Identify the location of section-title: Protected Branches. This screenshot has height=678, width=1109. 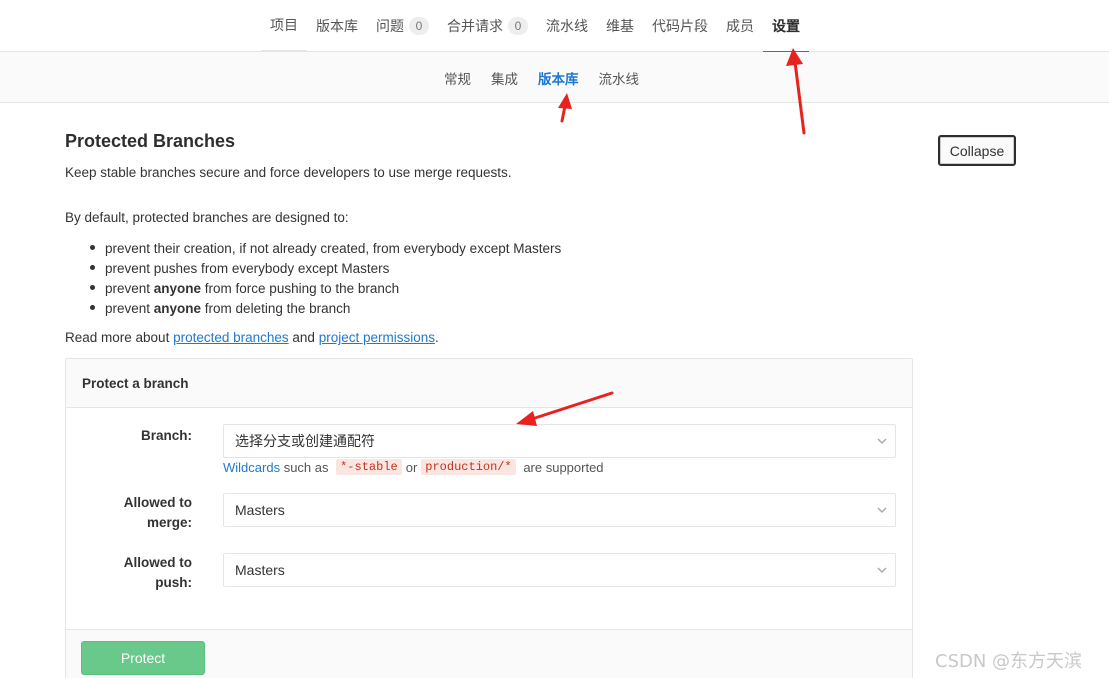
(150, 141).